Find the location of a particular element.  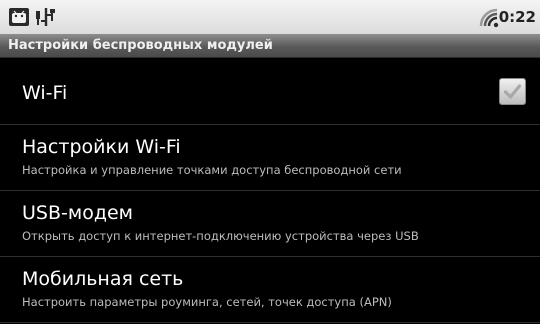

usb-icon is located at coordinates (46, 17).